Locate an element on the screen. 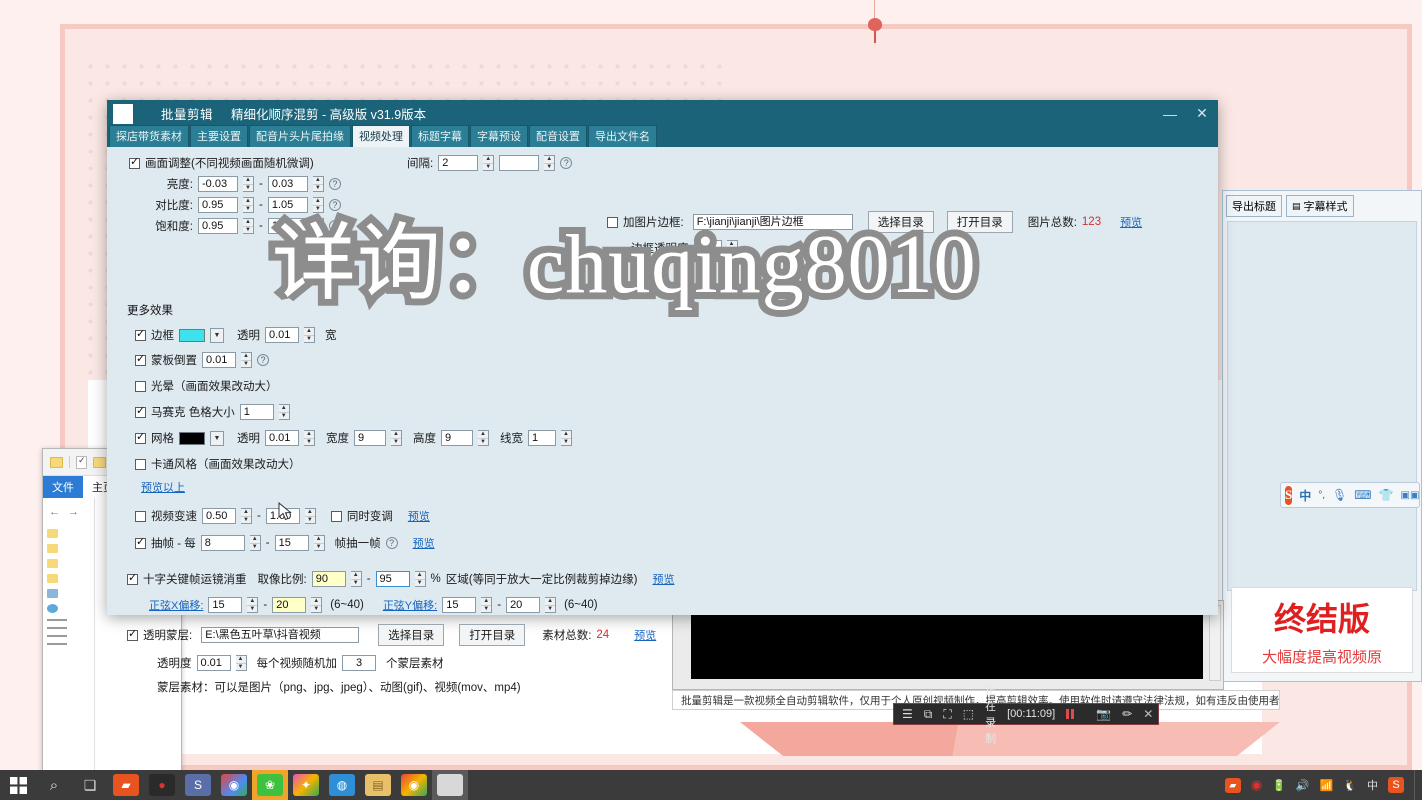 This screenshot has width=1422, height=800. contrast-min-input: 0.95 is located at coordinates (218, 205).